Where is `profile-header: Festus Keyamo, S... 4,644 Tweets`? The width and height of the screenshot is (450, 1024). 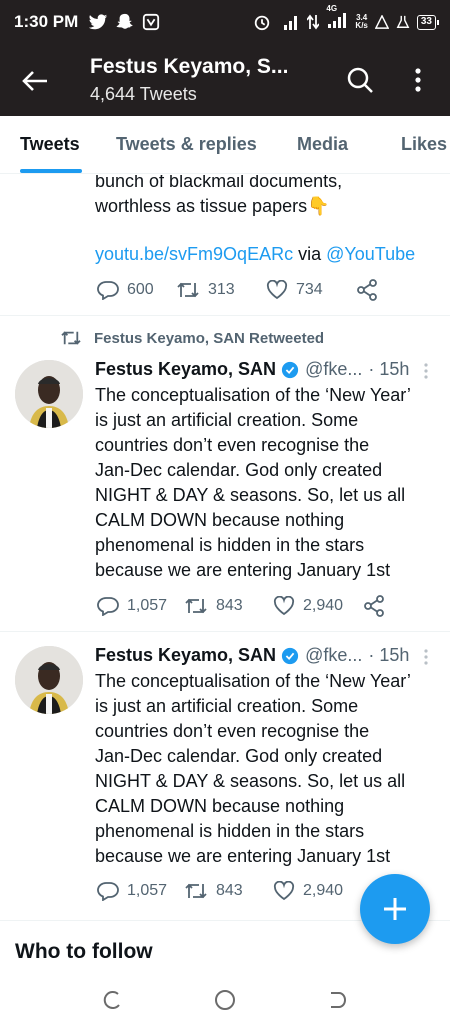 profile-header: Festus Keyamo, S... 4,644 Tweets is located at coordinates (225, 80).